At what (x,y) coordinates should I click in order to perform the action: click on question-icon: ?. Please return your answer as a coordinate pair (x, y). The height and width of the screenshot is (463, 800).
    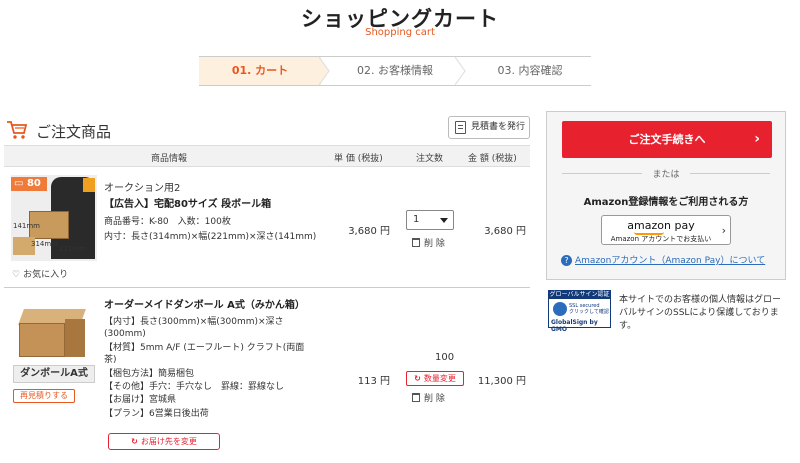
    Looking at the image, I should click on (566, 260).